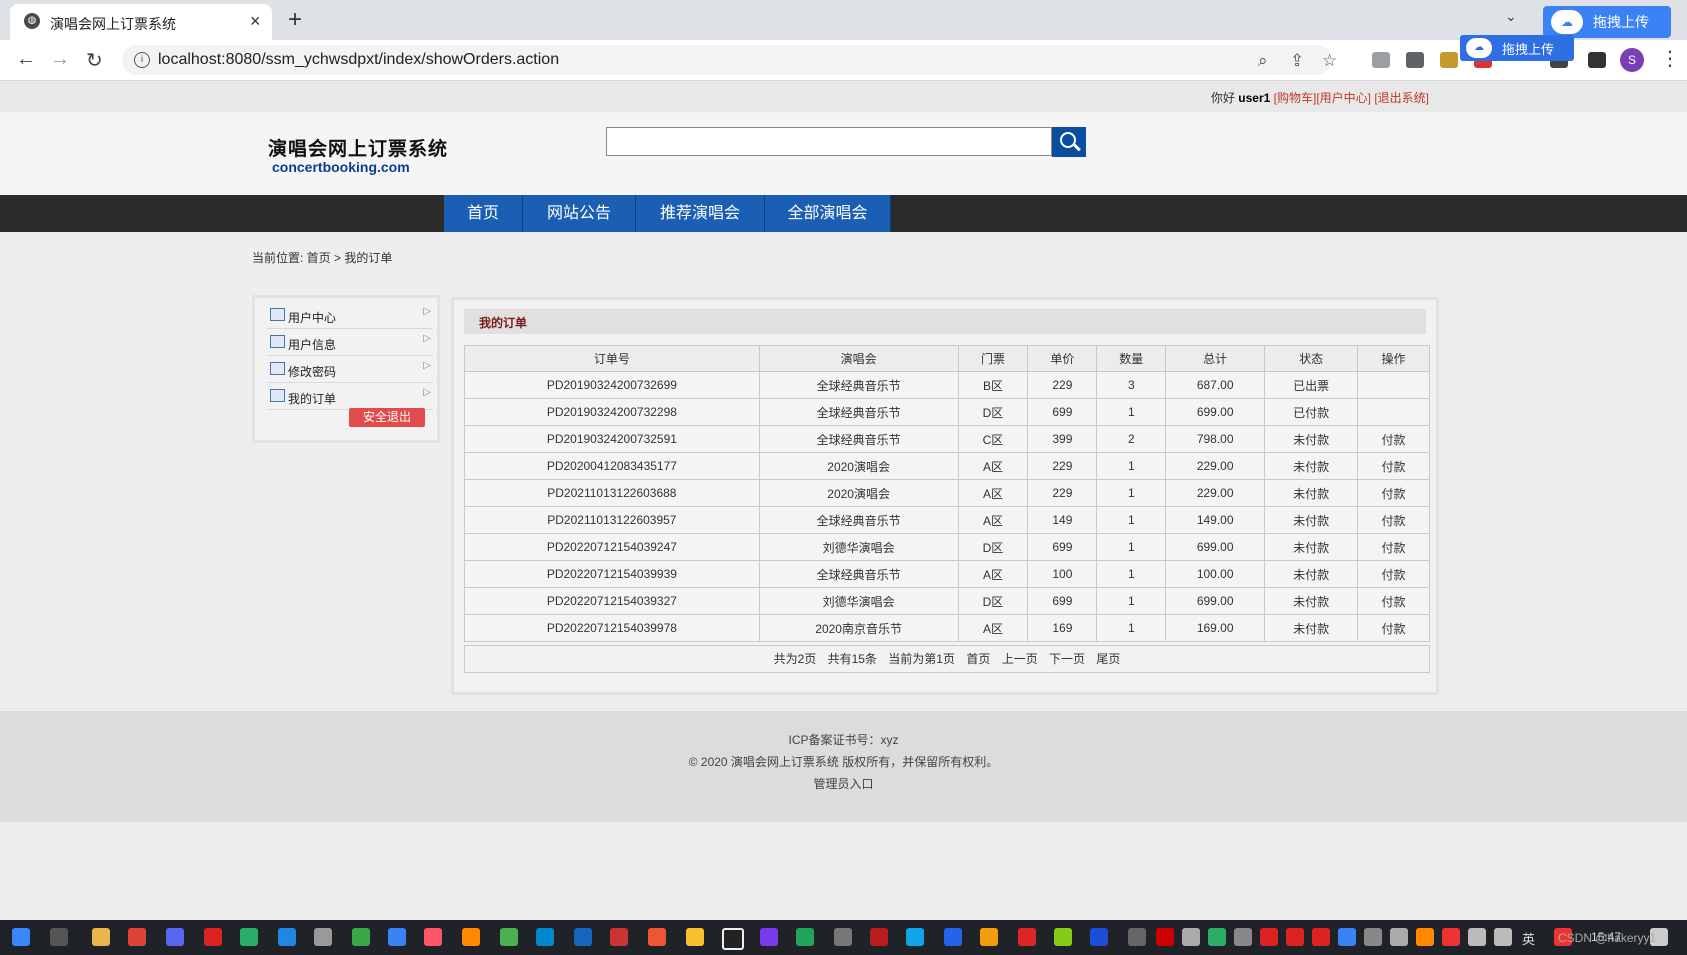 This screenshot has width=1687, height=955. Describe the element at coordinates (733, 939) in the screenshot. I see `record-icon` at that location.